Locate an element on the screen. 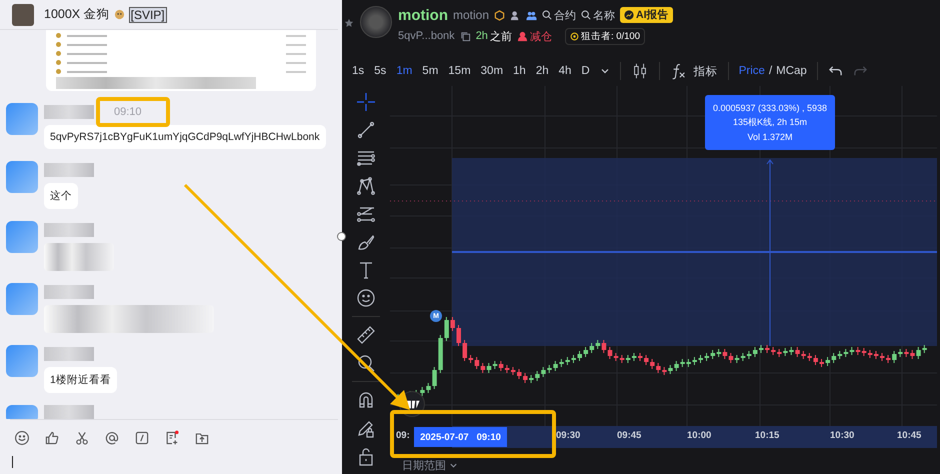 This screenshot has width=940, height=474. token-symbol: motion is located at coordinates (471, 15).